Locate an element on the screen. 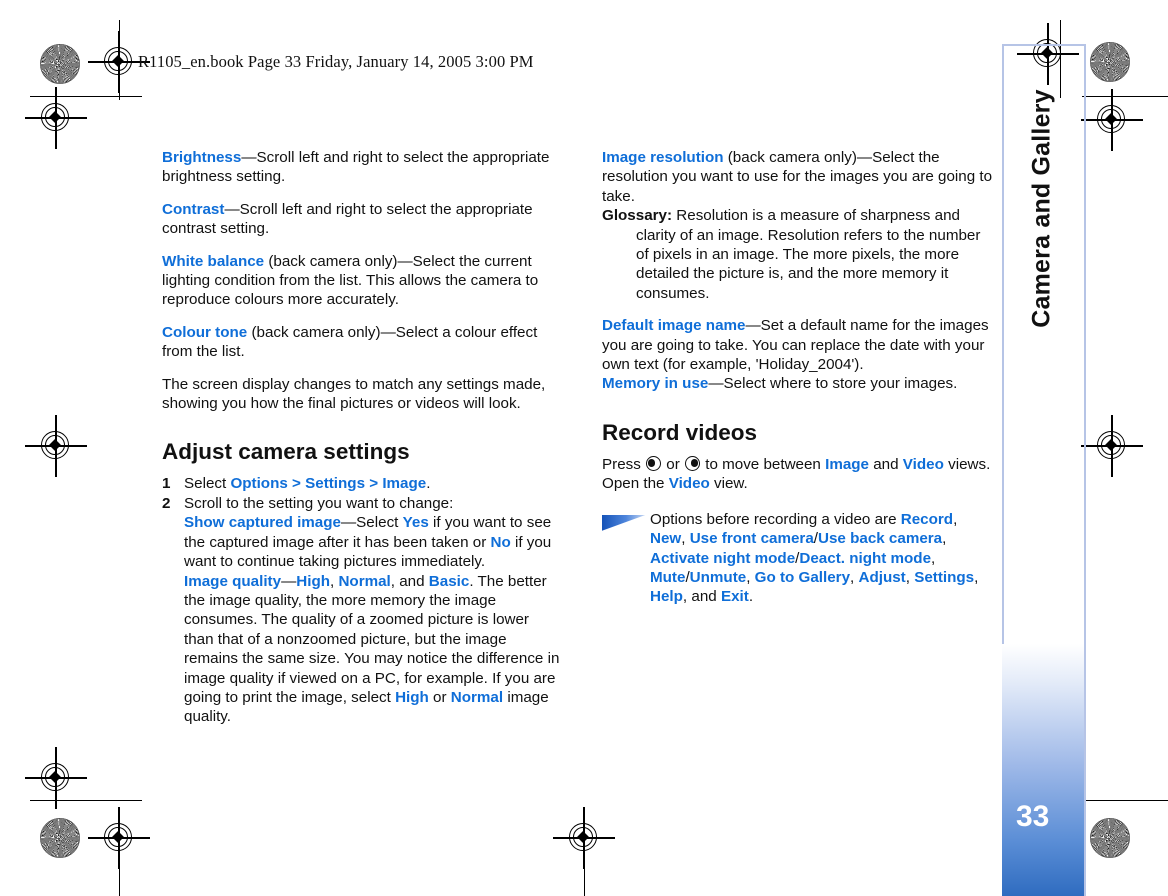  tip-period: . is located at coordinates (751, 597).